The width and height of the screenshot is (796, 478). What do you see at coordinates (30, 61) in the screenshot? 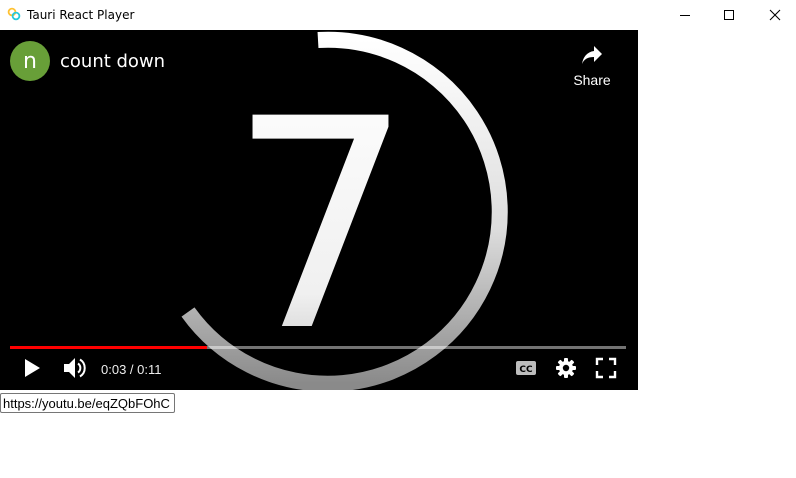
I see `channel-avatar: n` at bounding box center [30, 61].